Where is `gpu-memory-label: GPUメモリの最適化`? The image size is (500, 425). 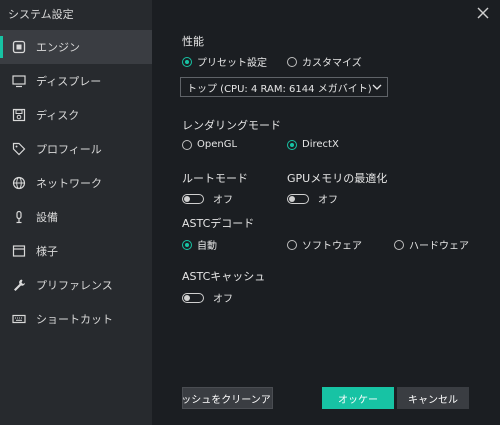
gpu-memory-label: GPUメモリの最適化 is located at coordinates (337, 178).